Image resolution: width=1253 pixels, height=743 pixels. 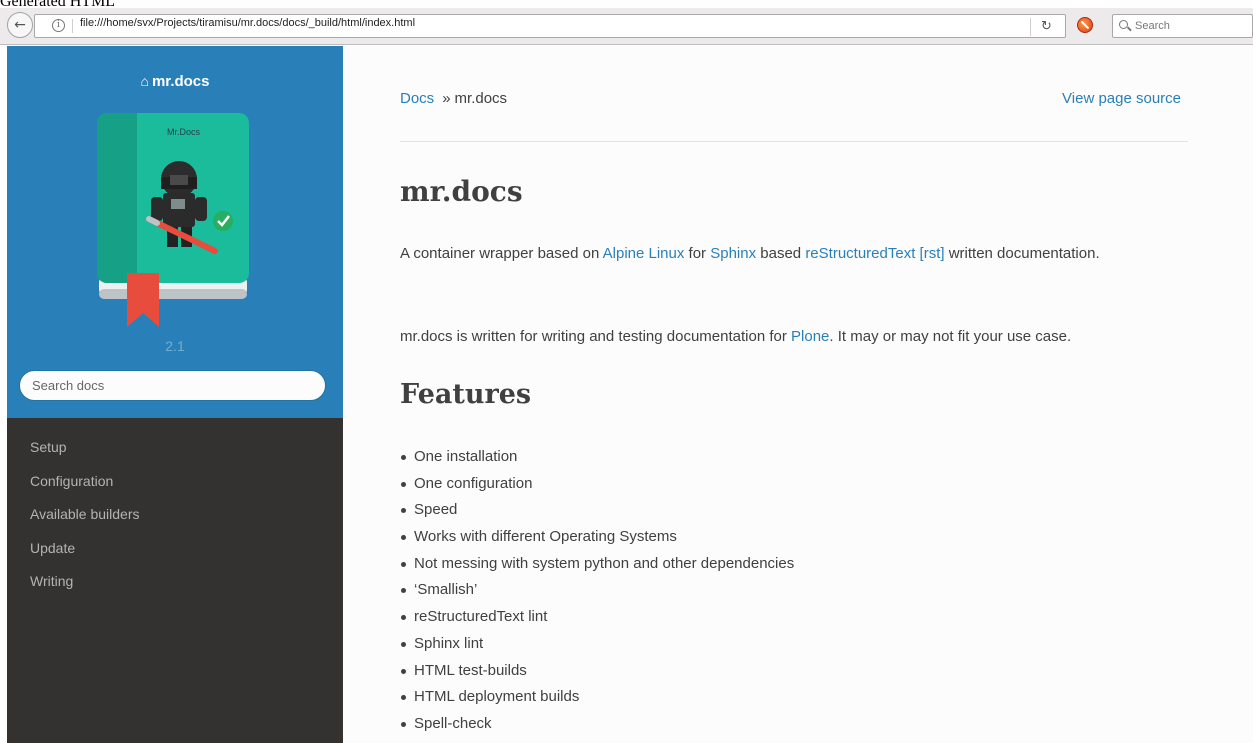 What do you see at coordinates (950, 336) in the screenshot?
I see `purpose-text-2: . It may or may not fit your use case.` at bounding box center [950, 336].